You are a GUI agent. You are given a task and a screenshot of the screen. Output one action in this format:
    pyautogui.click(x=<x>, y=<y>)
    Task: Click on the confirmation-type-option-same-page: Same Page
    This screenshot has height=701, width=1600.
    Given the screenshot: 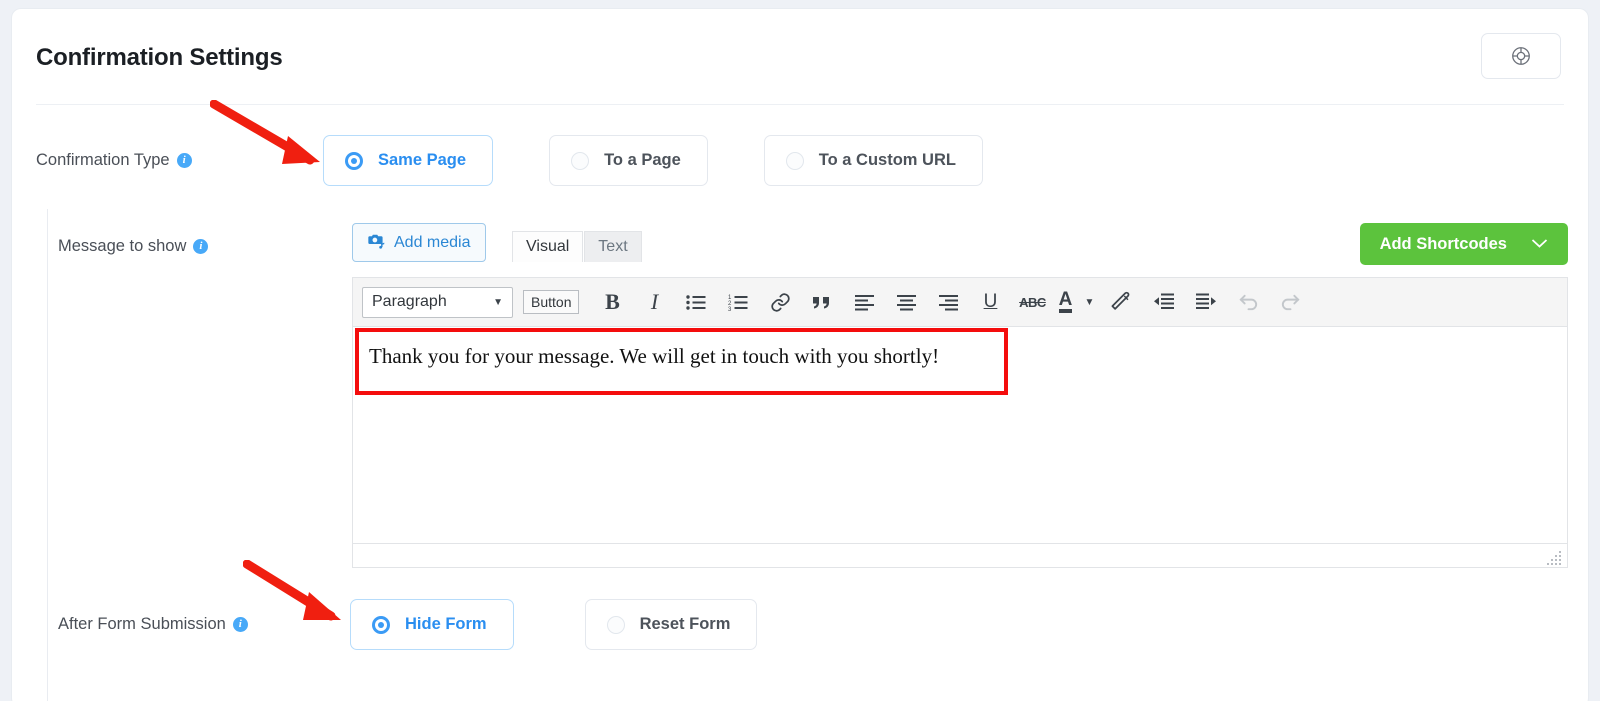 What is the action you would take?
    pyautogui.click(x=408, y=160)
    